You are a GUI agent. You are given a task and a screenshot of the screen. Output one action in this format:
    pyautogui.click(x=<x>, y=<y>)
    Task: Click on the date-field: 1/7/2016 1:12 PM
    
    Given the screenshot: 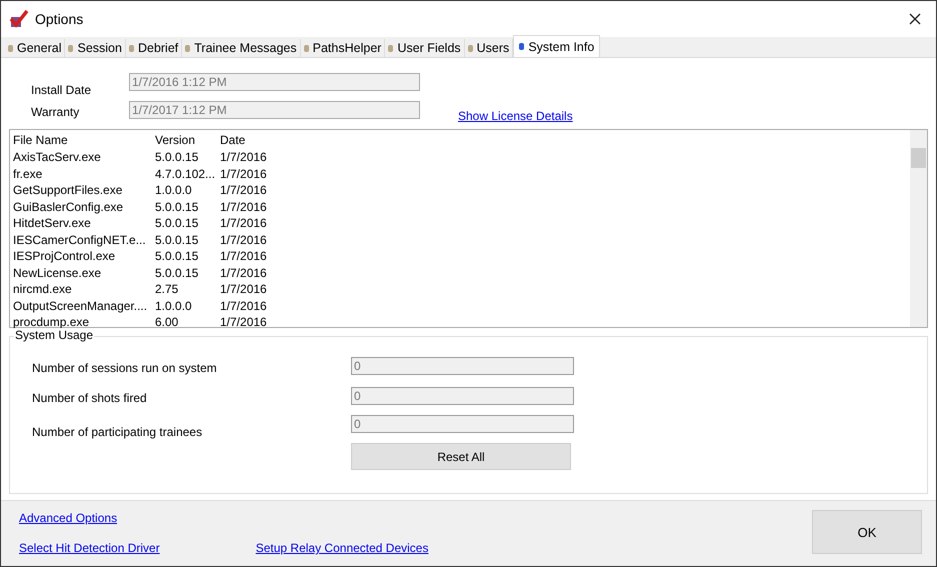 What is the action you would take?
    pyautogui.click(x=274, y=82)
    